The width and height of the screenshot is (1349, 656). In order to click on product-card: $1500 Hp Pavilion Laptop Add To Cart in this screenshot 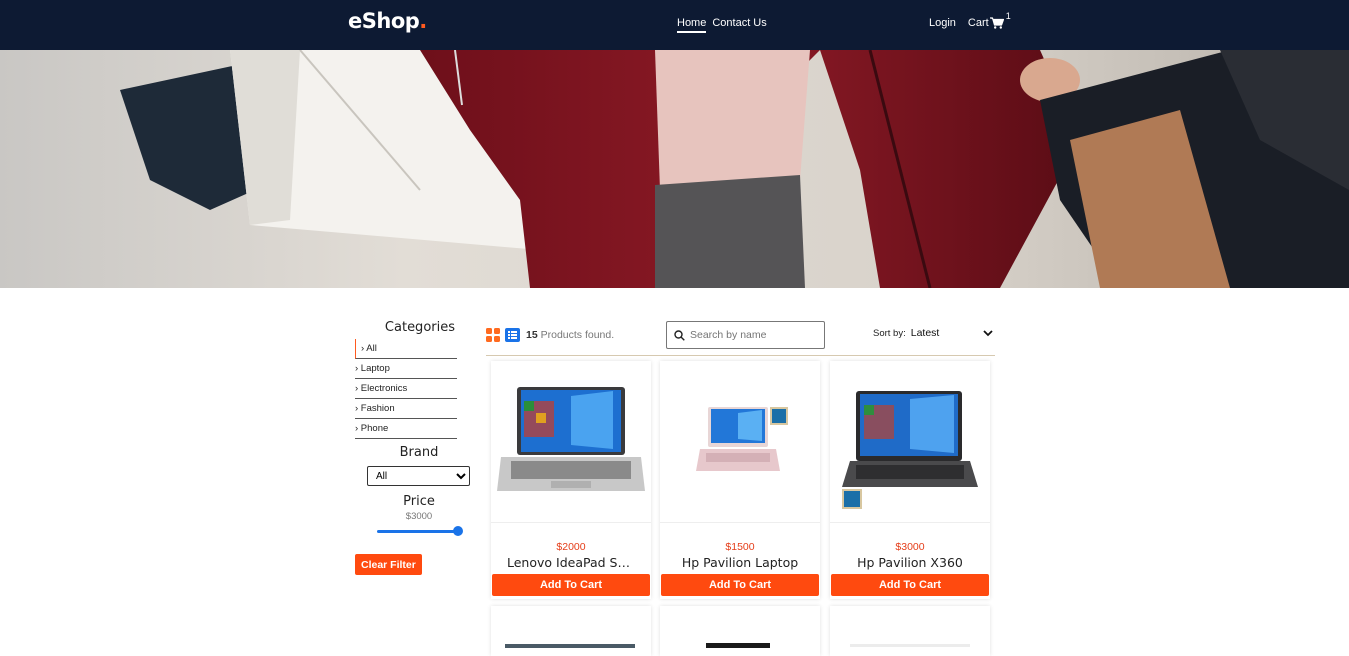, I will do `click(740, 480)`.